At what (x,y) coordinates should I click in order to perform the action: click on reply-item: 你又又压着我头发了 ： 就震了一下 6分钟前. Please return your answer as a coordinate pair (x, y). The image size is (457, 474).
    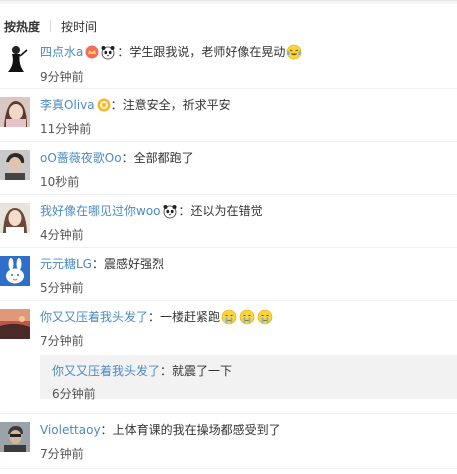
    Looking at the image, I should click on (248, 378).